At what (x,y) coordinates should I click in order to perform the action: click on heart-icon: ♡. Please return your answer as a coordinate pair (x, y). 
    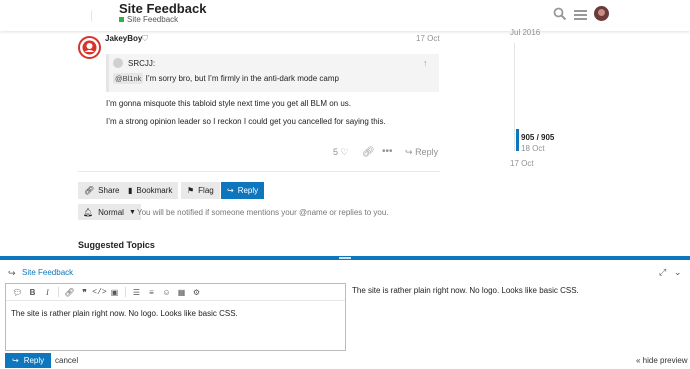
    Looking at the image, I should click on (344, 152).